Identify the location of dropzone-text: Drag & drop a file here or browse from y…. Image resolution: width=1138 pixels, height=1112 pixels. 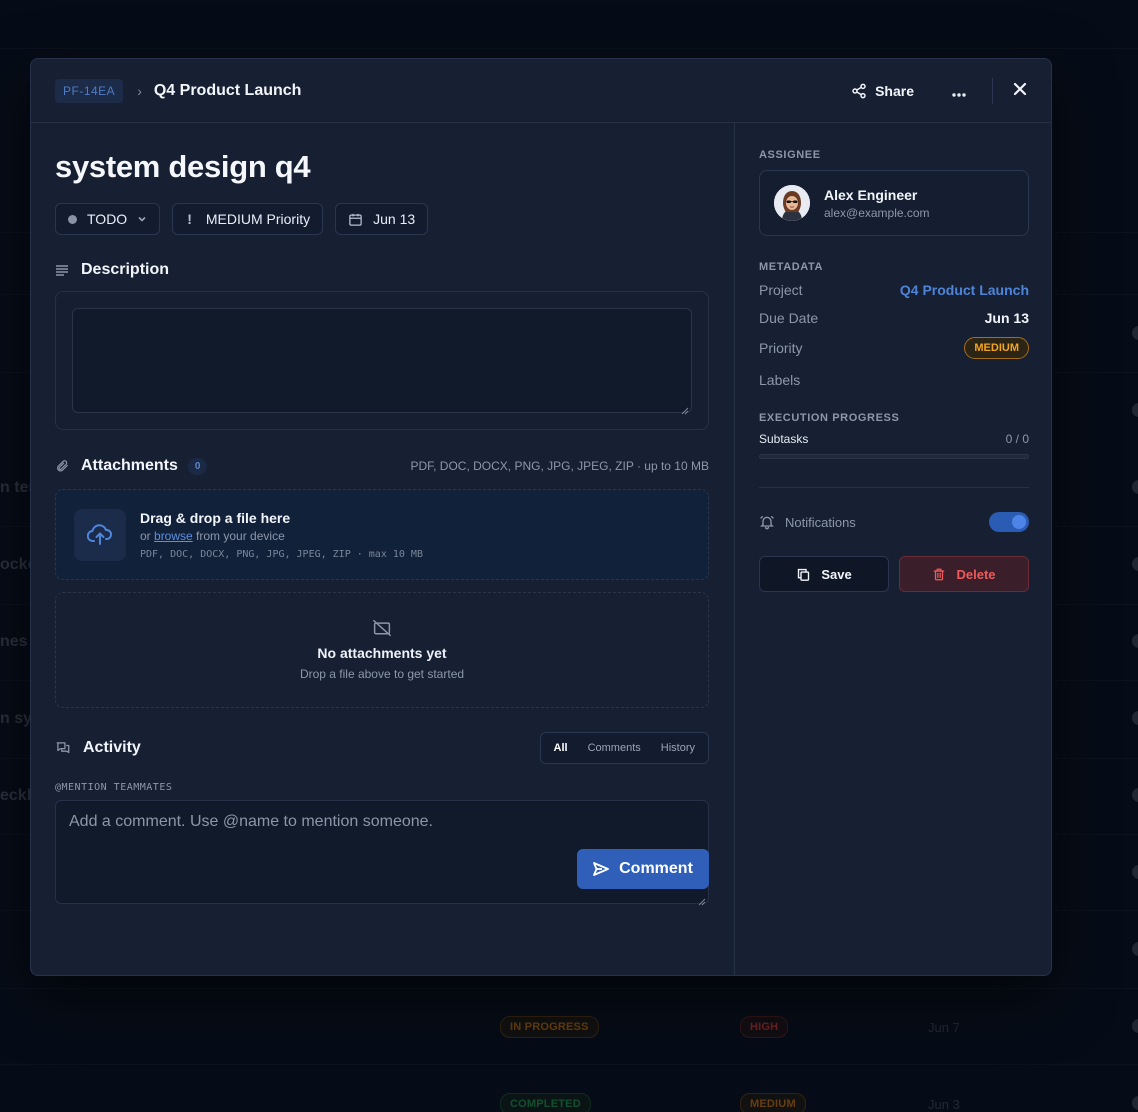
(281, 535).